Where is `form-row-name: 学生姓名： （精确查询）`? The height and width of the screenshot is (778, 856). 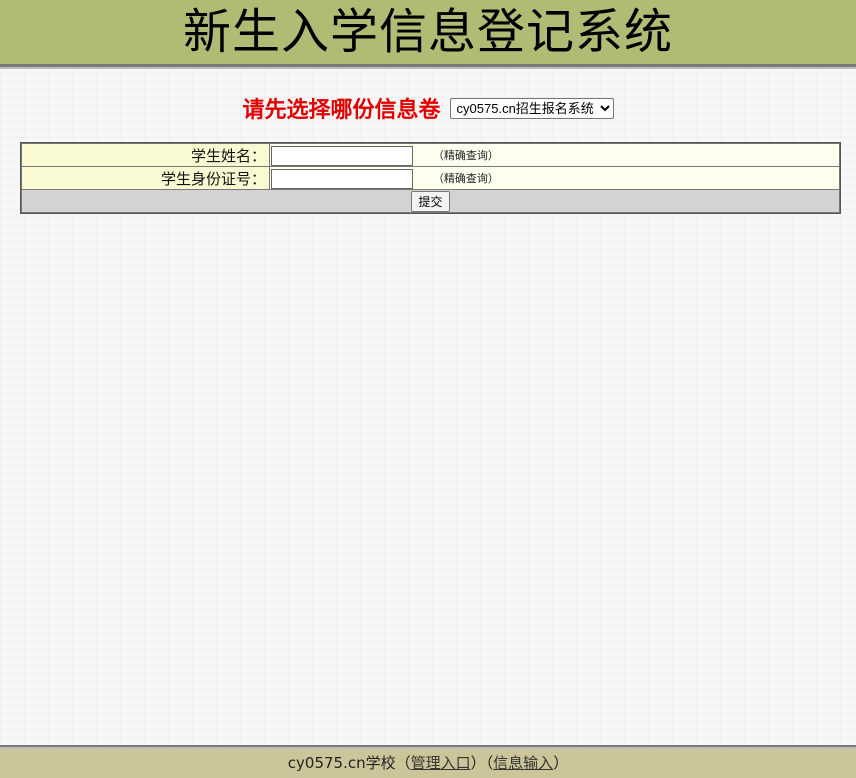
form-row-name: 学生姓名： （精确查询） is located at coordinates (430, 155).